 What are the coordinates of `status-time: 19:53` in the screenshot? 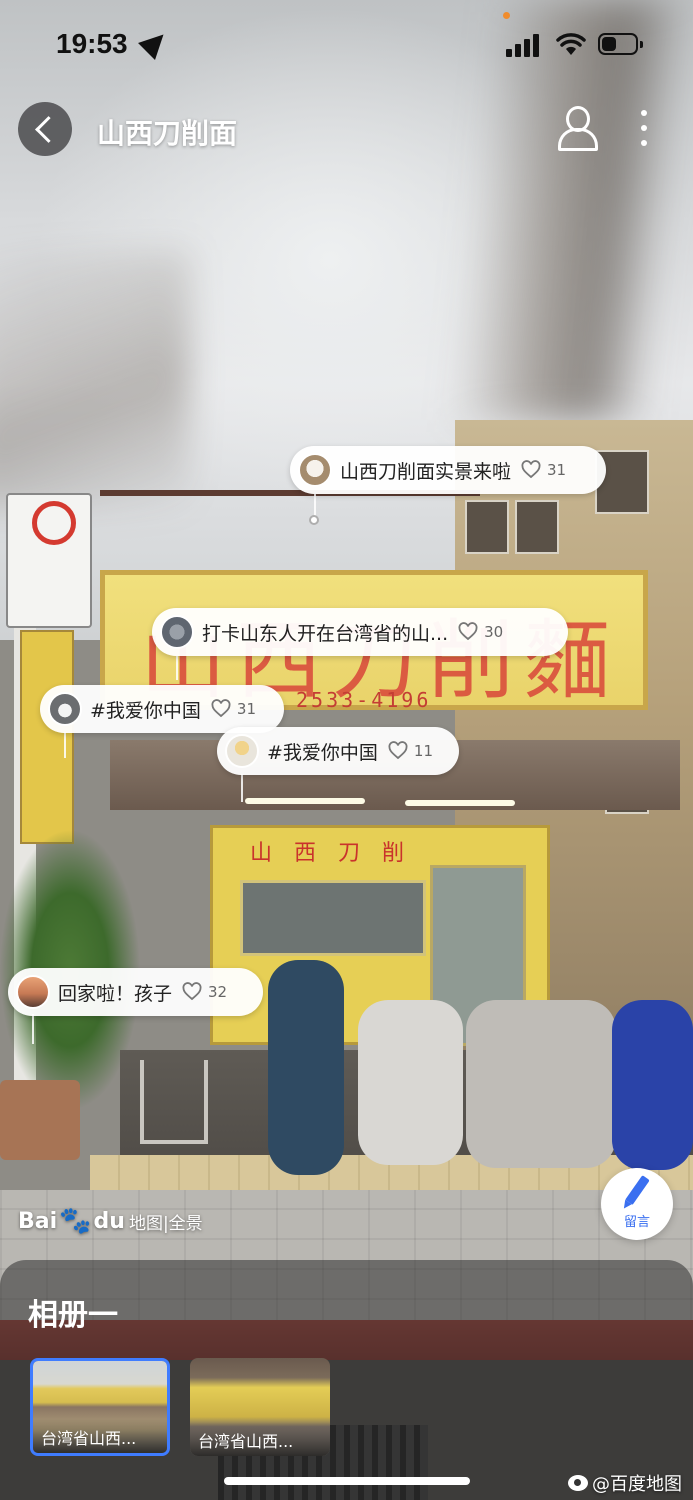 It's located at (92, 43).